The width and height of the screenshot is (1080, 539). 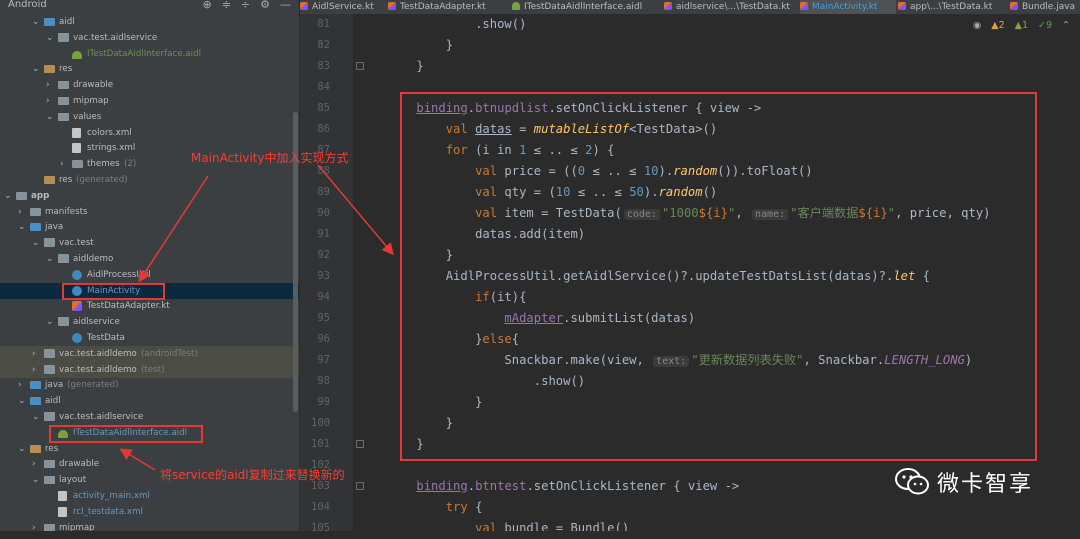 What do you see at coordinates (149, 69) in the screenshot?
I see `tree-item: ⌄ res` at bounding box center [149, 69].